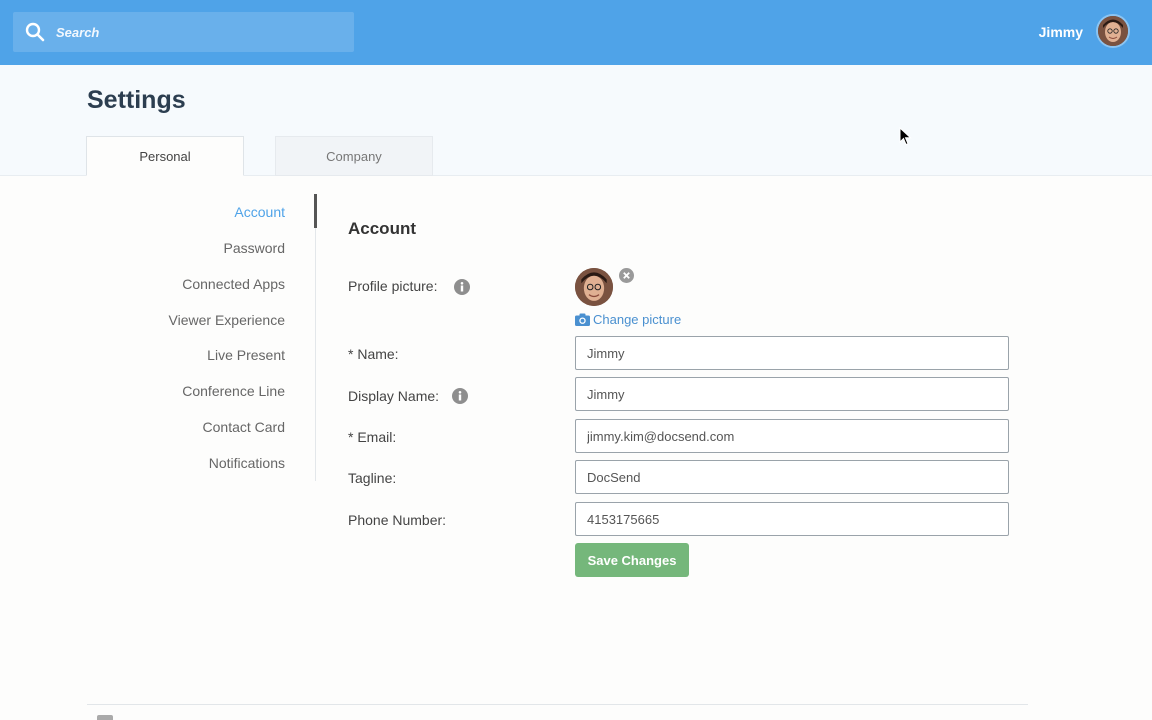 The height and width of the screenshot is (720, 1152). What do you see at coordinates (393, 286) in the screenshot?
I see `profile-picture-label: Profile picture:` at bounding box center [393, 286].